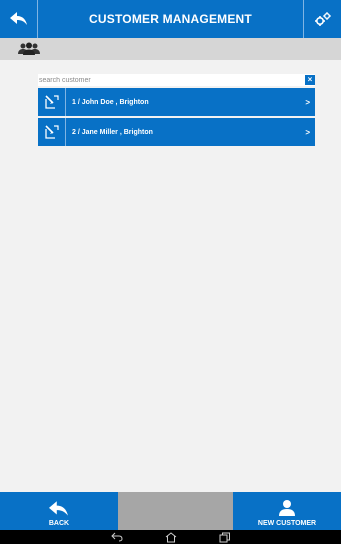 Image resolution: width=341 pixels, height=544 pixels. I want to click on nav-home-icon, so click(171, 537).